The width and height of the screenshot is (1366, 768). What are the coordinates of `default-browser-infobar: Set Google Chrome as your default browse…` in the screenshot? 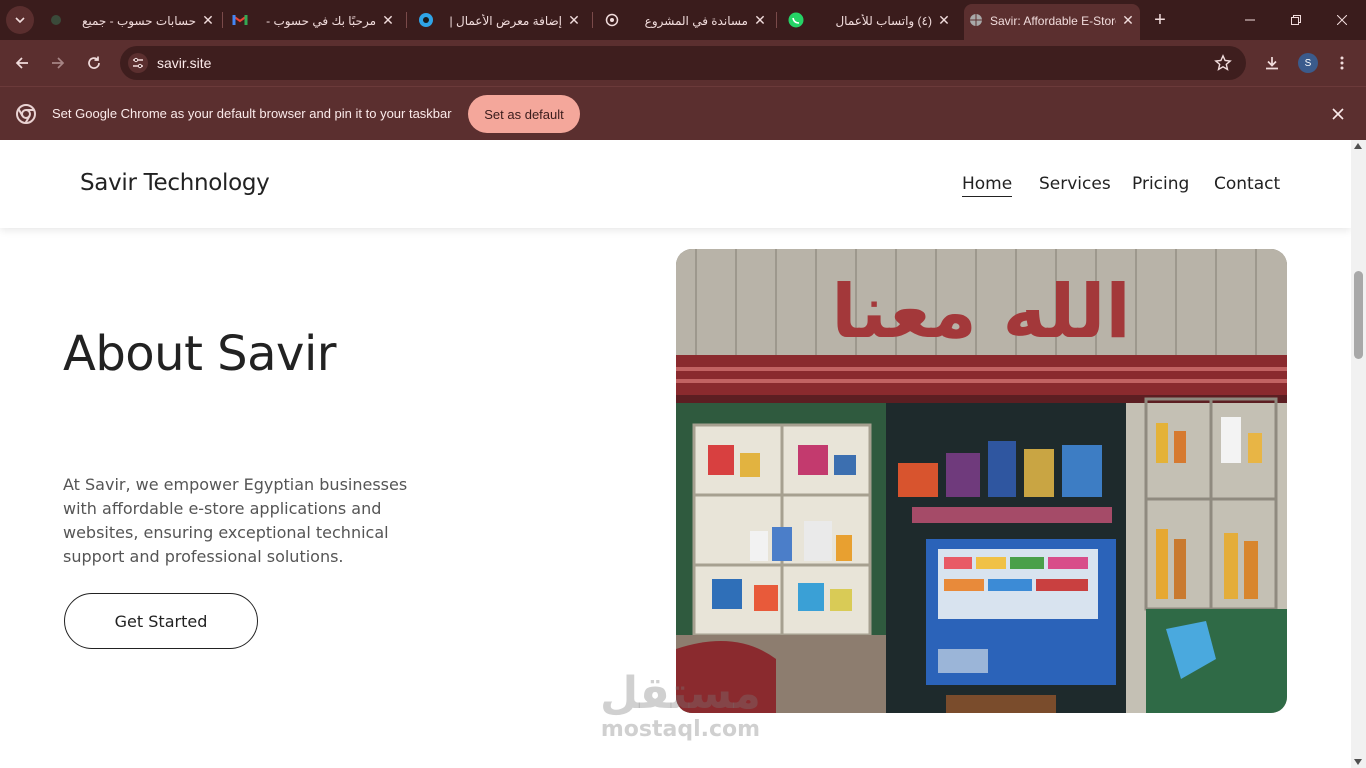 It's located at (683, 113).